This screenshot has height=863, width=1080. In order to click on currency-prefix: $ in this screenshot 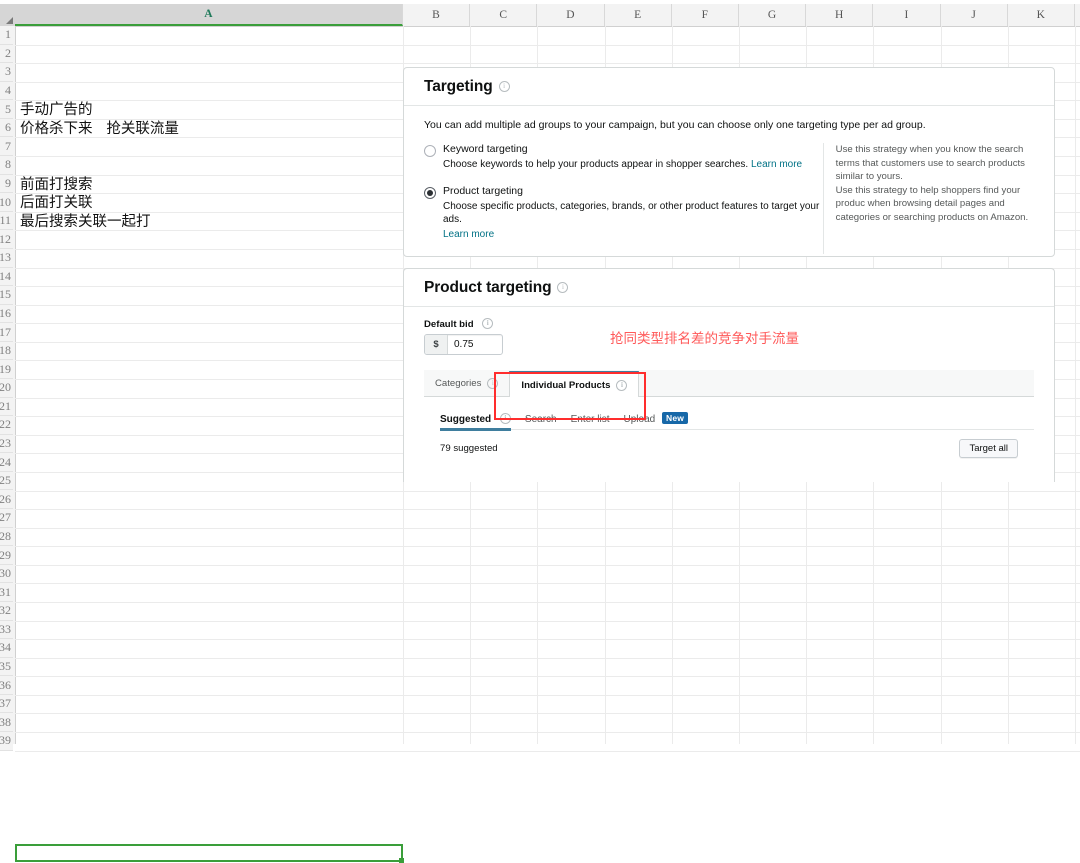, I will do `click(436, 344)`.